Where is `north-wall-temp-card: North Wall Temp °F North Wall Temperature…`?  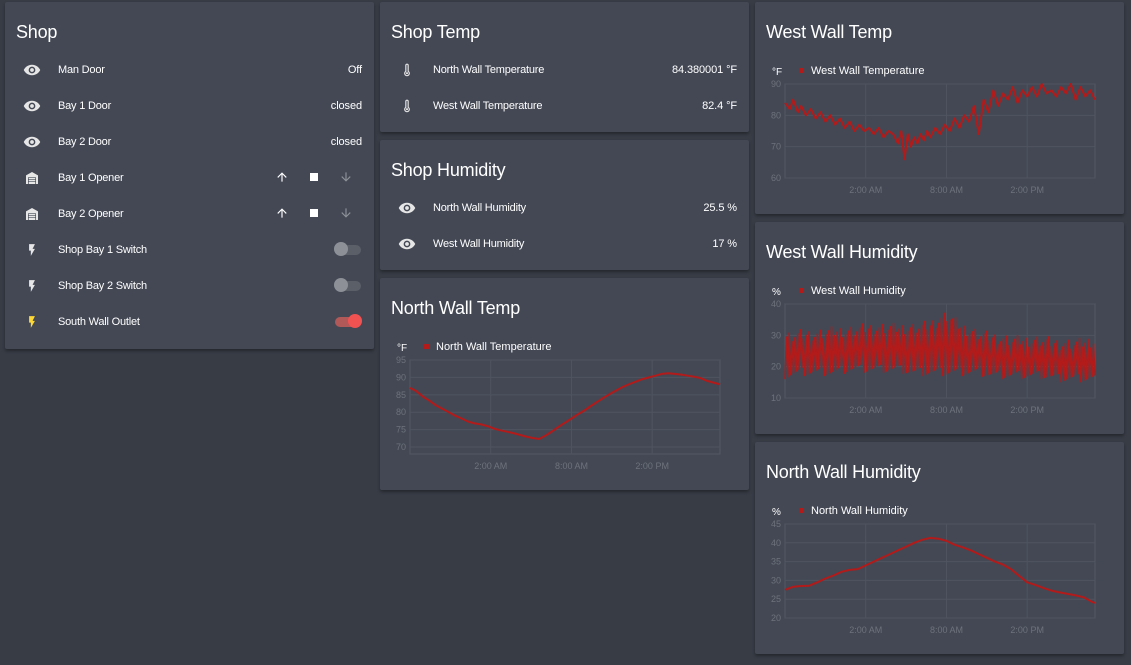 north-wall-temp-card: North Wall Temp °F North Wall Temperature… is located at coordinates (564, 384).